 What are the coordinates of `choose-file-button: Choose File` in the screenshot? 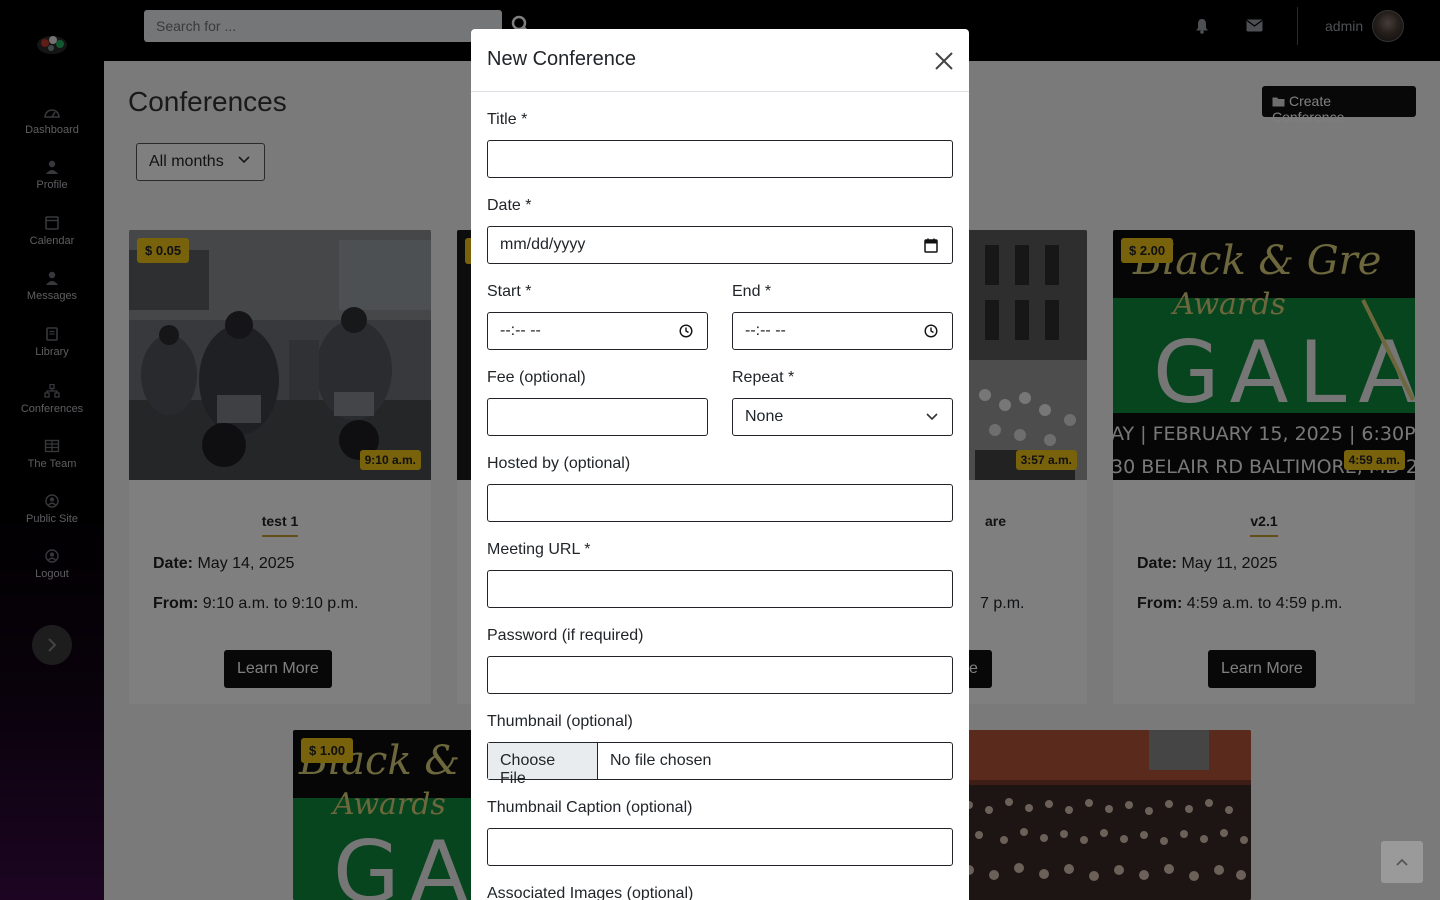 It's located at (543, 765).